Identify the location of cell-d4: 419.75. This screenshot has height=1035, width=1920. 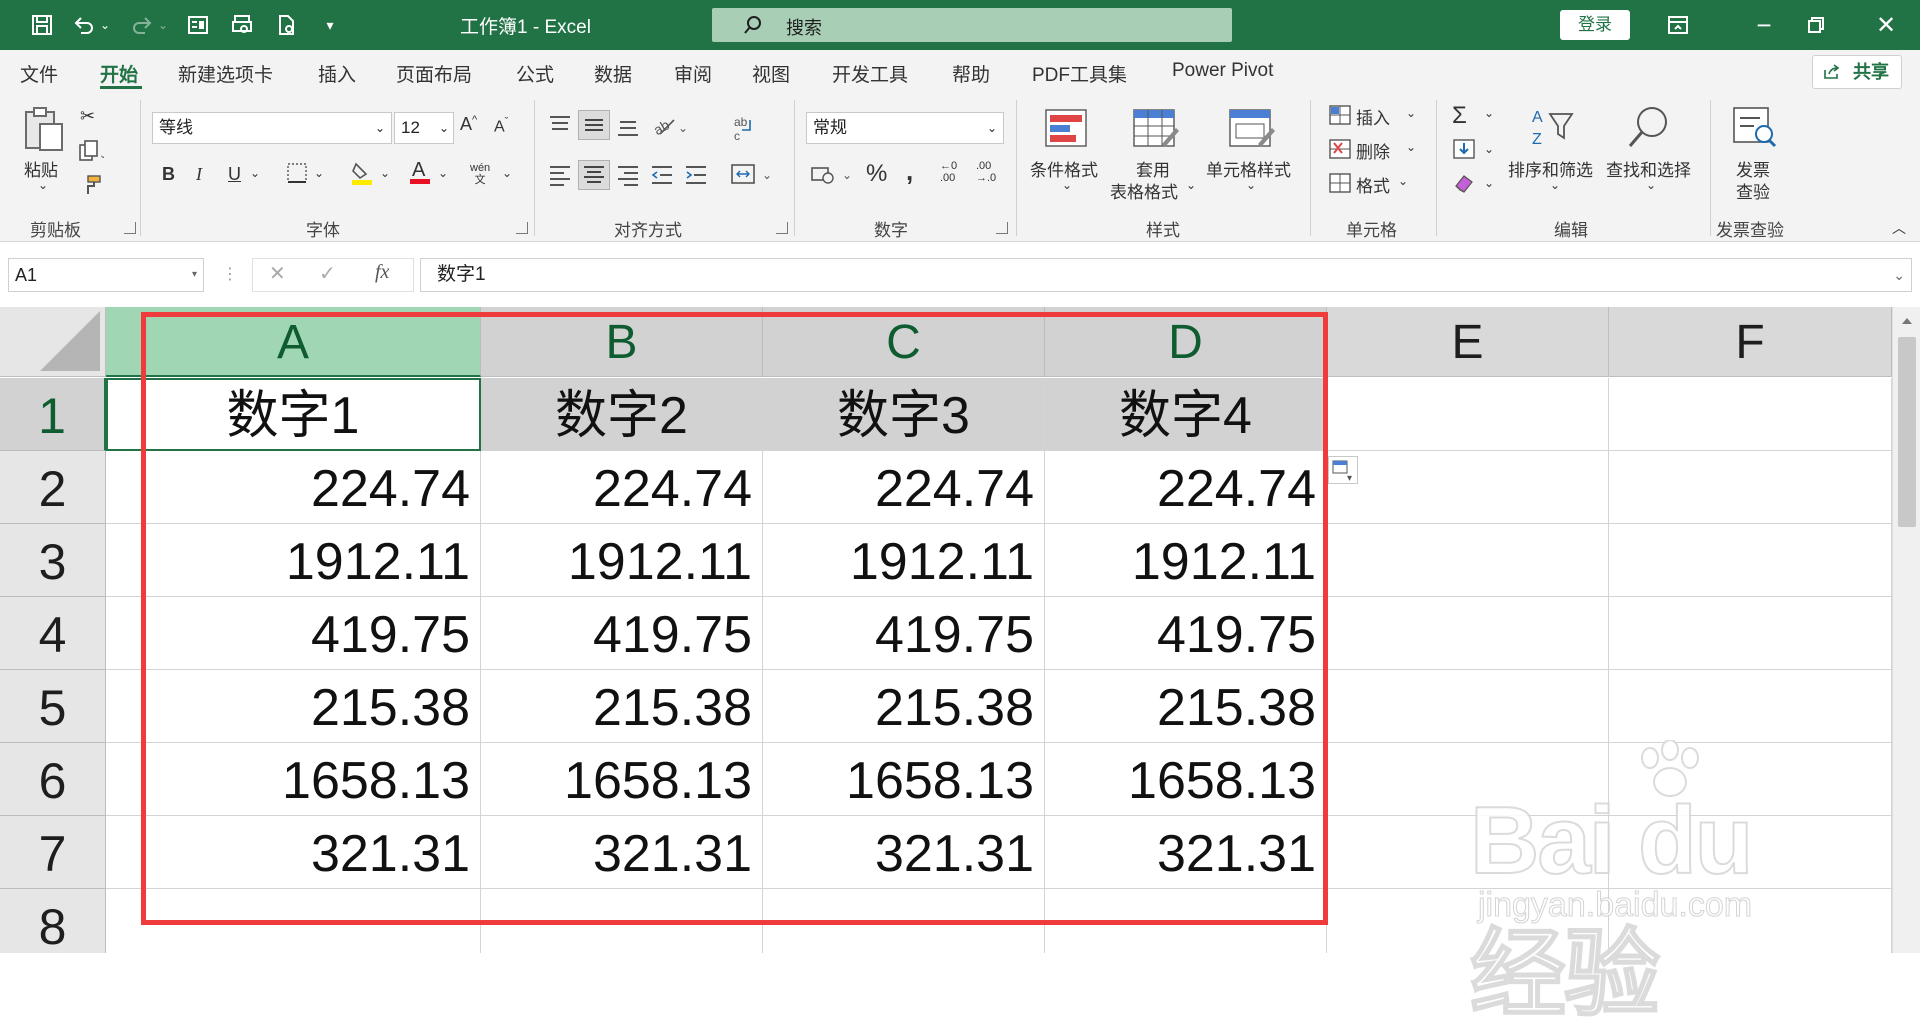
(1186, 633).